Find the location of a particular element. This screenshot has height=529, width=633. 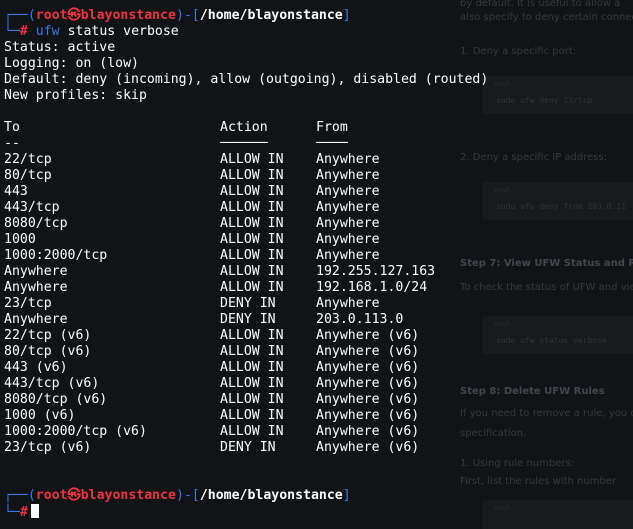

table-row: 80/tcp (v6) ALLOW IN Anywhere (v6) is located at coordinates (318, 352).